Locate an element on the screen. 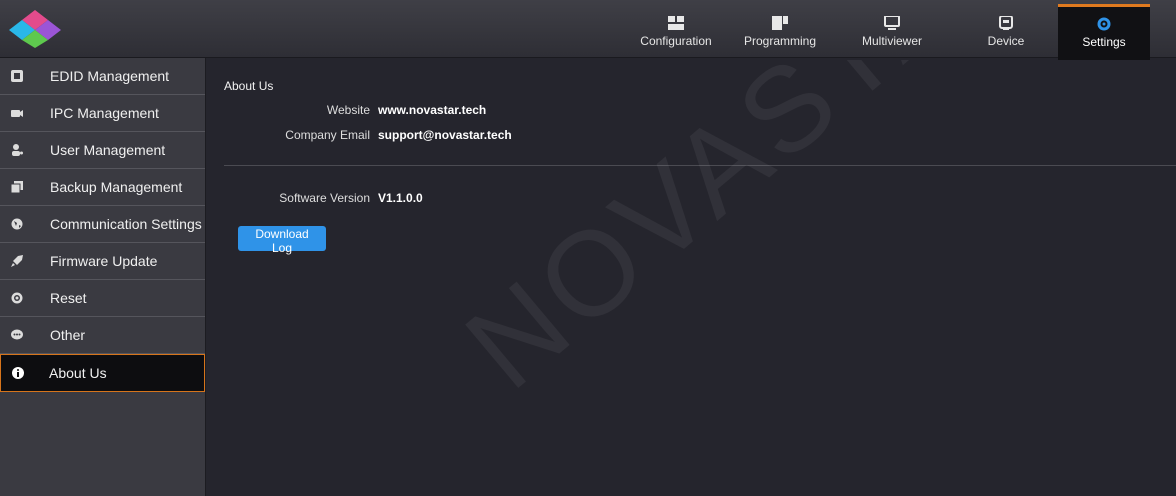 The width and height of the screenshot is (1176, 496). tab-multiviewer: Multiviewer is located at coordinates (892, 31).